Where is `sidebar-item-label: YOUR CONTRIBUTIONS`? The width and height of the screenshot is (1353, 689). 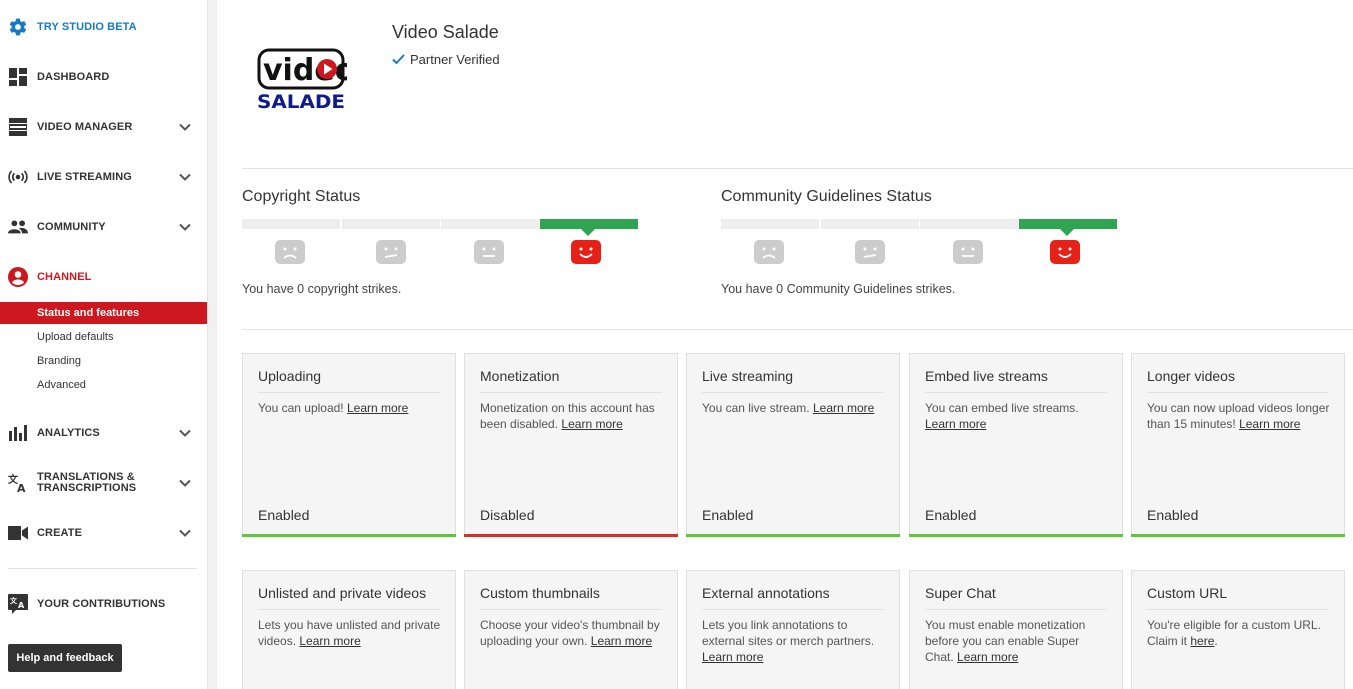 sidebar-item-label: YOUR CONTRIBUTIONS is located at coordinates (101, 603).